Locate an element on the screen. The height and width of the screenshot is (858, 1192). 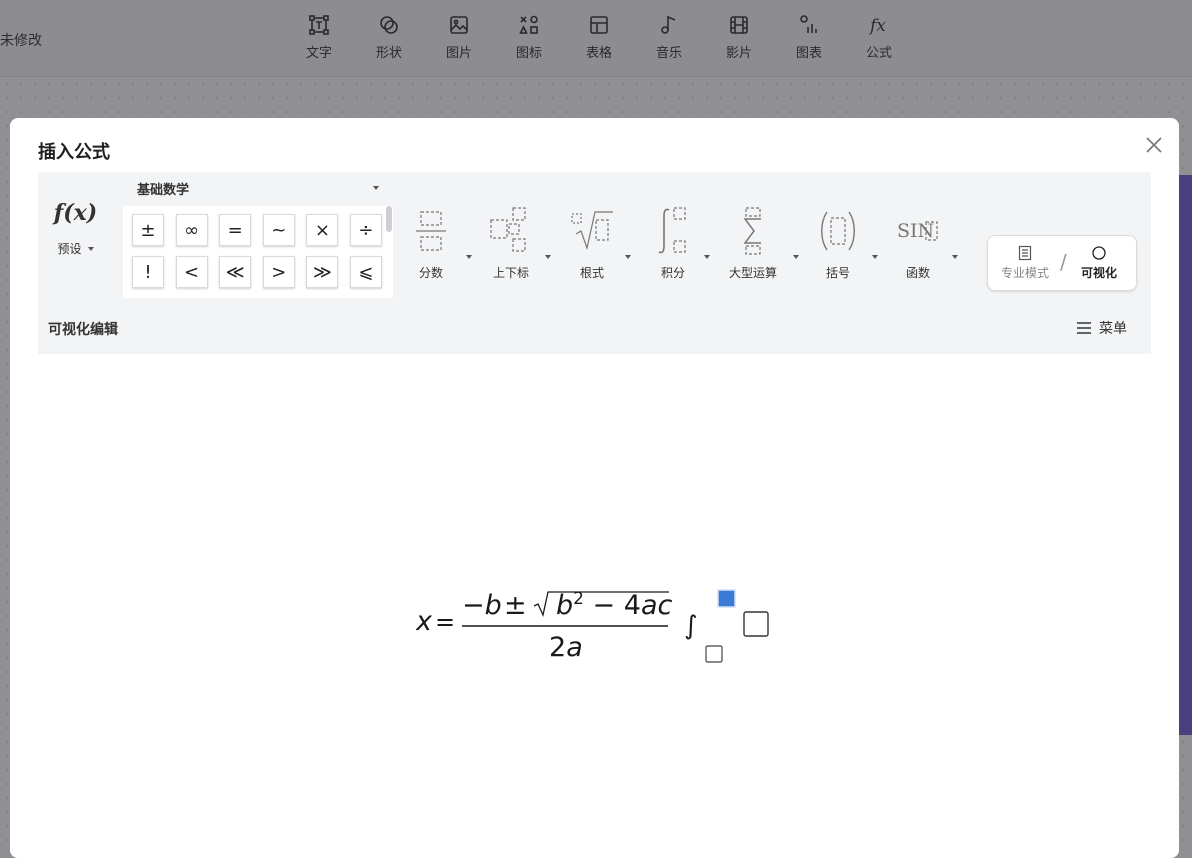
save-status: 未修改 is located at coordinates (21, 41).